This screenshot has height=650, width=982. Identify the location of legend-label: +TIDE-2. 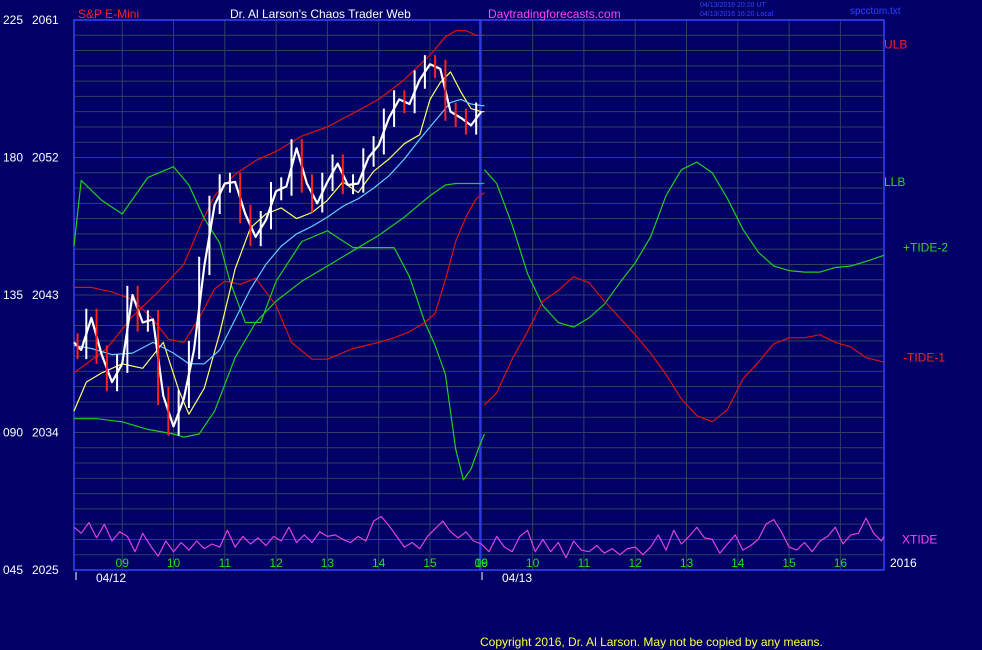
(925, 248).